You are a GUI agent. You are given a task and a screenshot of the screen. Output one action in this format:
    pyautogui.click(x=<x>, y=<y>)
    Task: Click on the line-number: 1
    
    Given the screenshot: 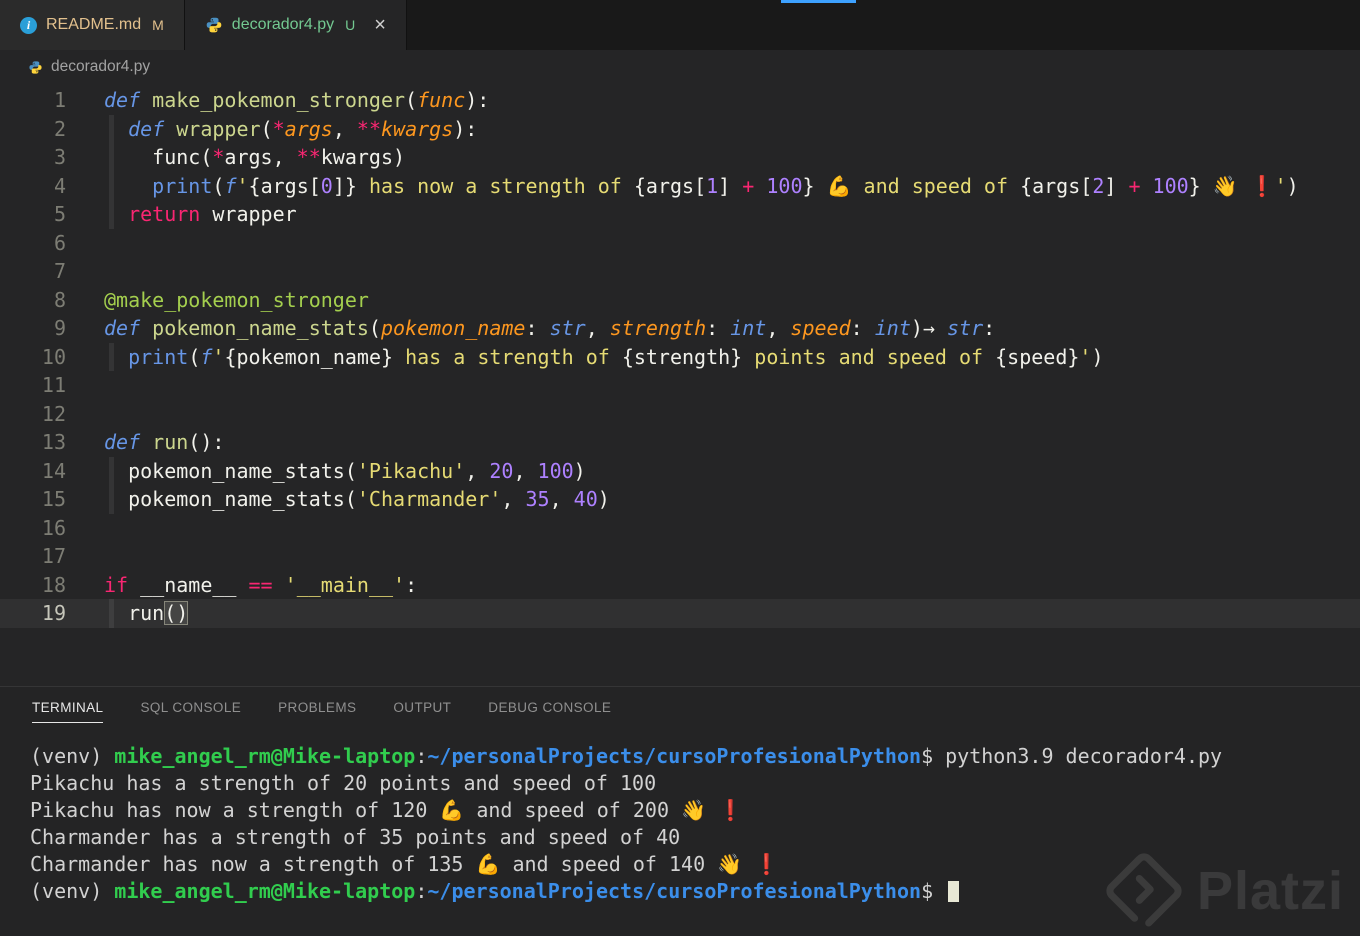 What is the action you would take?
    pyautogui.click(x=33, y=100)
    